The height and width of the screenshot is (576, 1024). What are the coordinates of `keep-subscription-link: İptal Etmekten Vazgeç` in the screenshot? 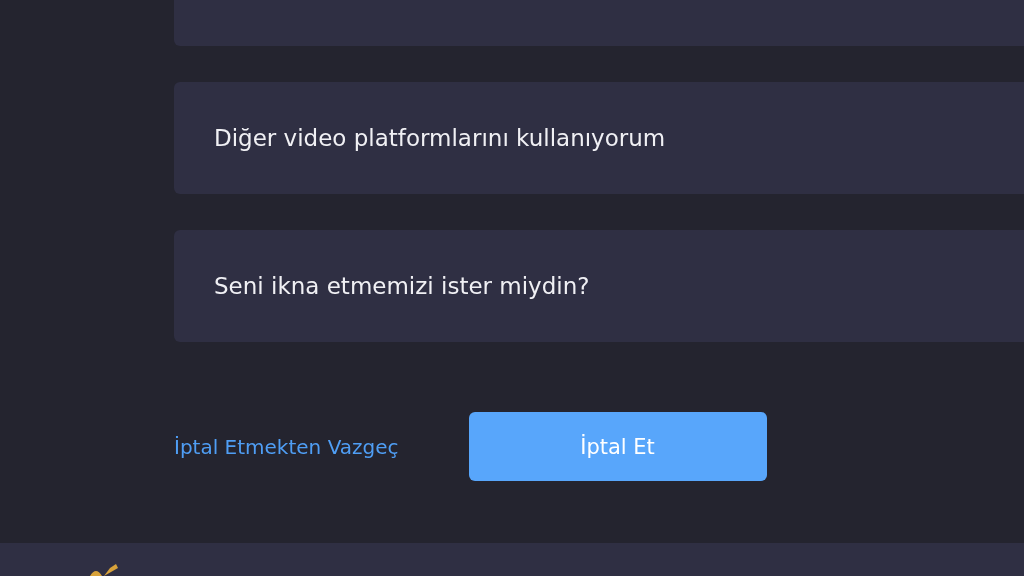 It's located at (286, 446).